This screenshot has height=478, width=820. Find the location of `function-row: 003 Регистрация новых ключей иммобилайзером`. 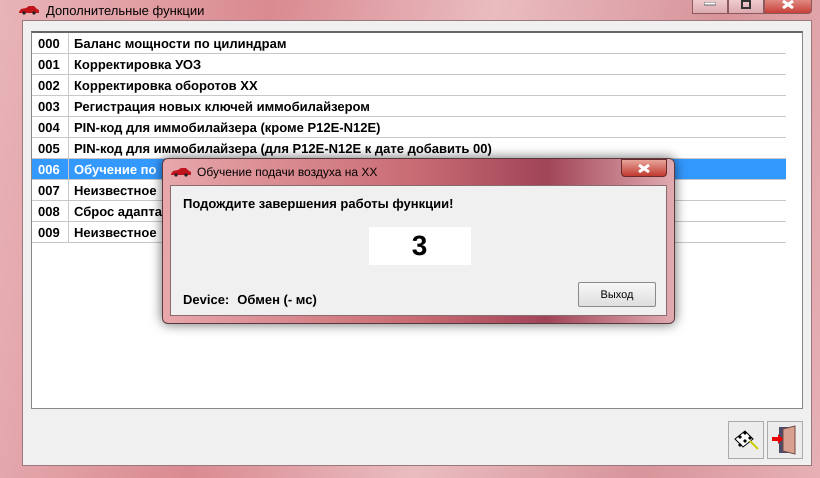

function-row: 003 Регистрация новых ключей иммобилайзером is located at coordinates (409, 106).